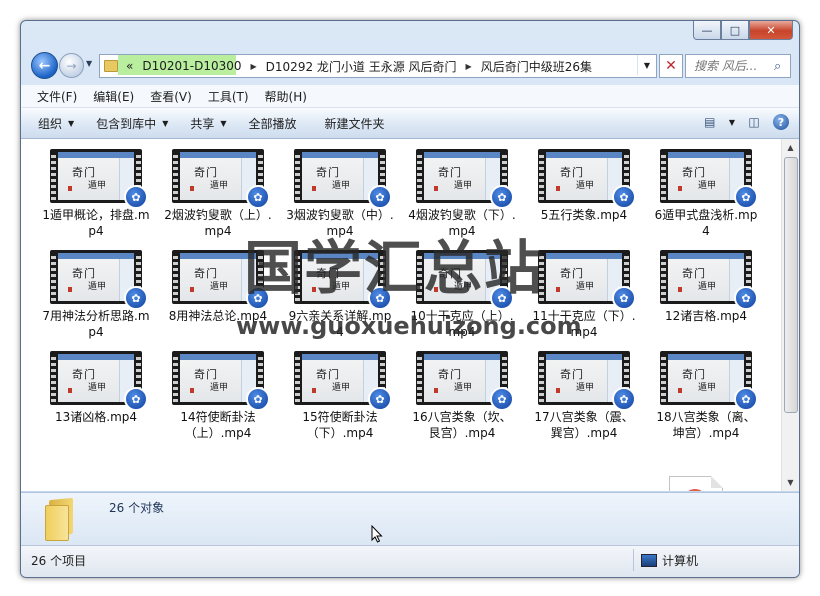 Image resolution: width=820 pixels, height=596 pixels. I want to click on file-item: 奇门 遁甲 ✿ 6遁甲式盘浅析.mp4, so click(706, 199).